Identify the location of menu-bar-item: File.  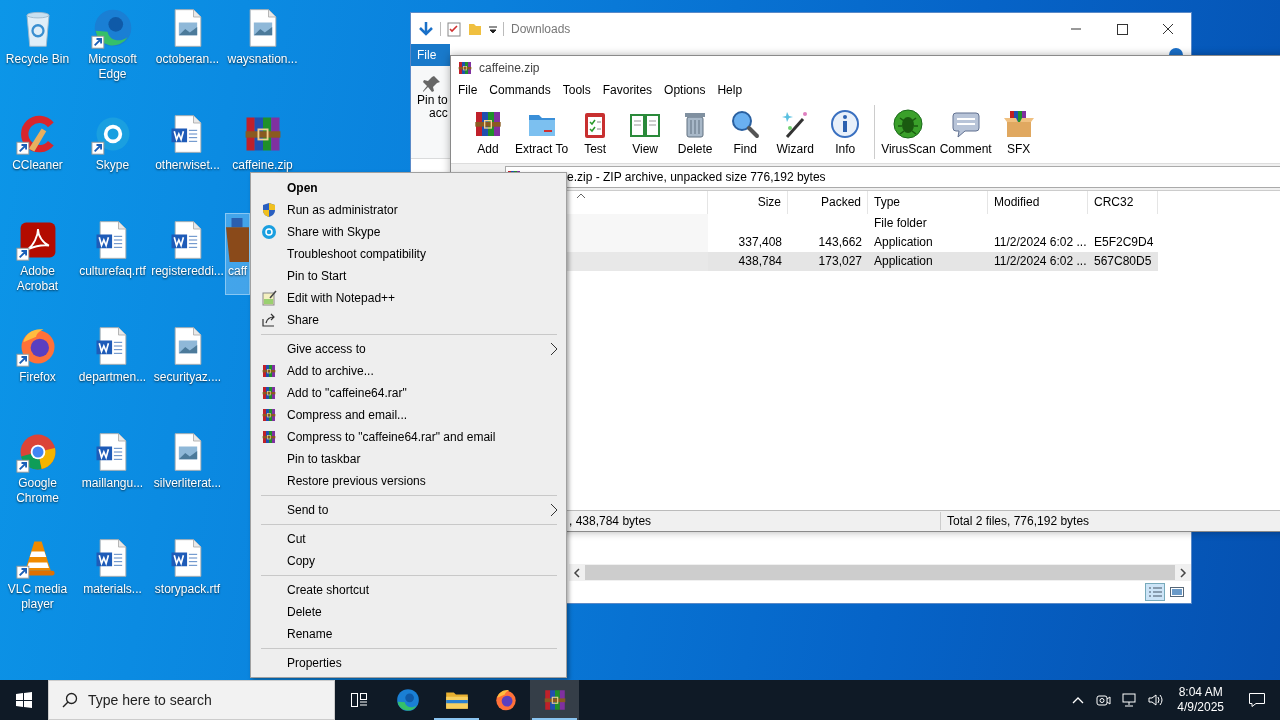
(468, 90).